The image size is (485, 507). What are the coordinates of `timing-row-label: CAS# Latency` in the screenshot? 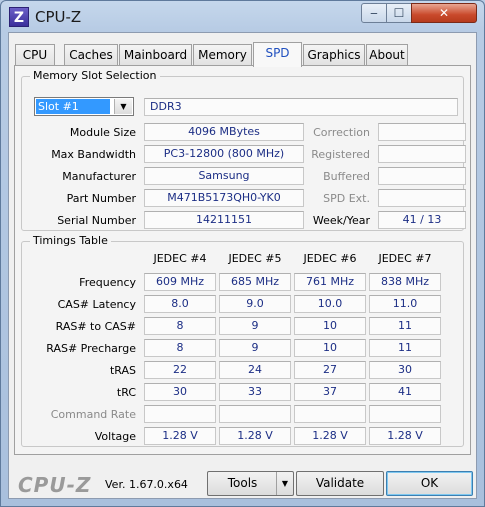 It's located at (96, 304).